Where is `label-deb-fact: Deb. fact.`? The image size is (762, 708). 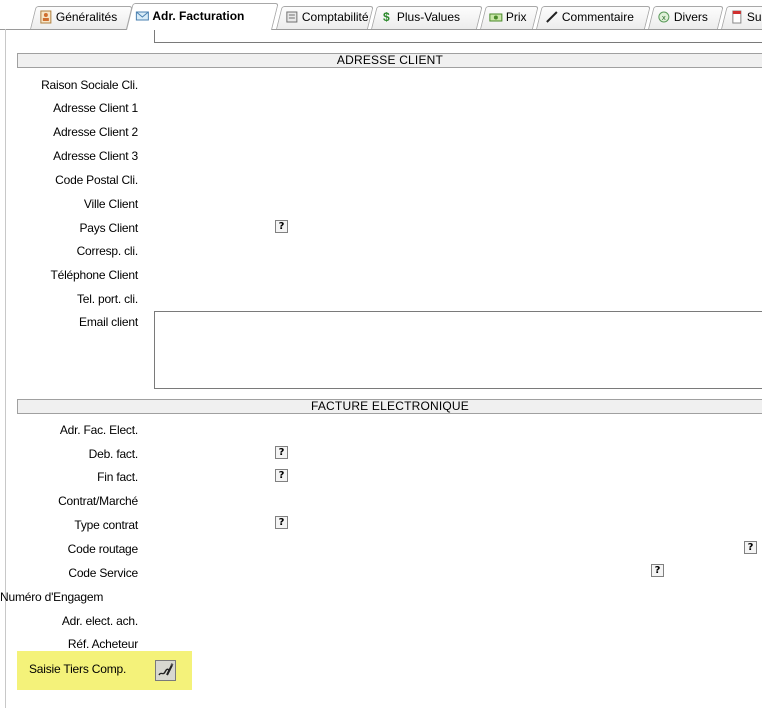 label-deb-fact: Deb. fact. is located at coordinates (113, 454).